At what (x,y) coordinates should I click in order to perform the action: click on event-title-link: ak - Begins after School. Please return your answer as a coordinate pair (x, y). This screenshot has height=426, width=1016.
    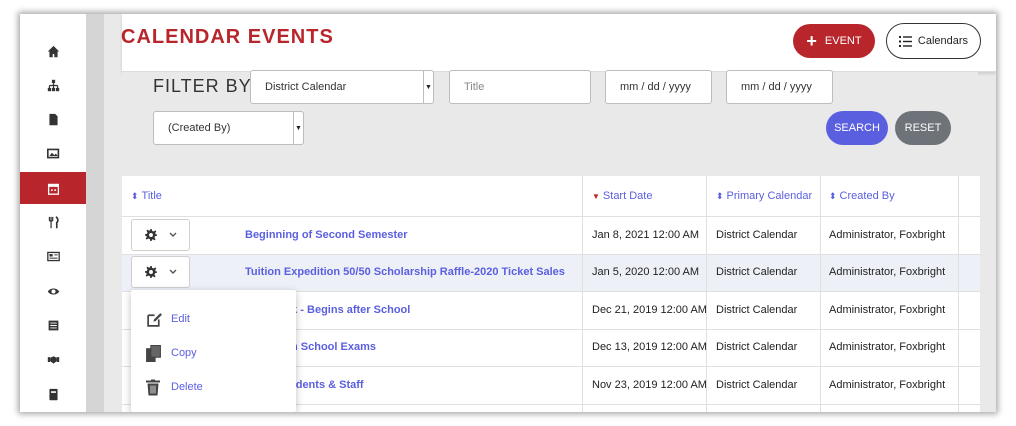
    Looking at the image, I should click on (347, 310).